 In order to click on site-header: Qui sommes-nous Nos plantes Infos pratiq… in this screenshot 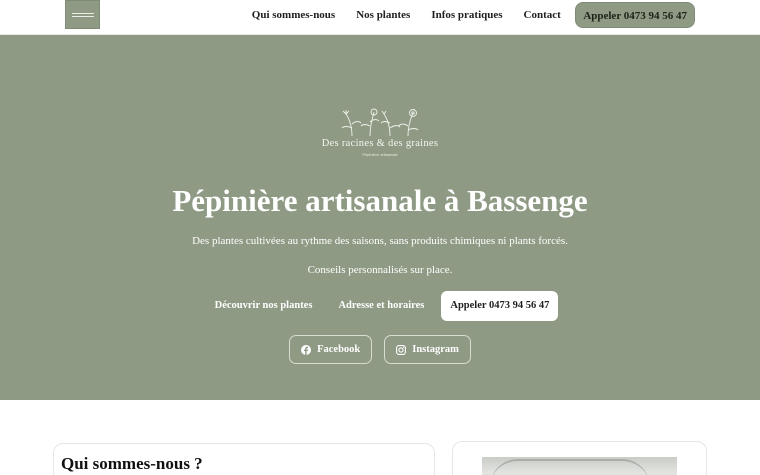, I will do `click(380, 17)`.